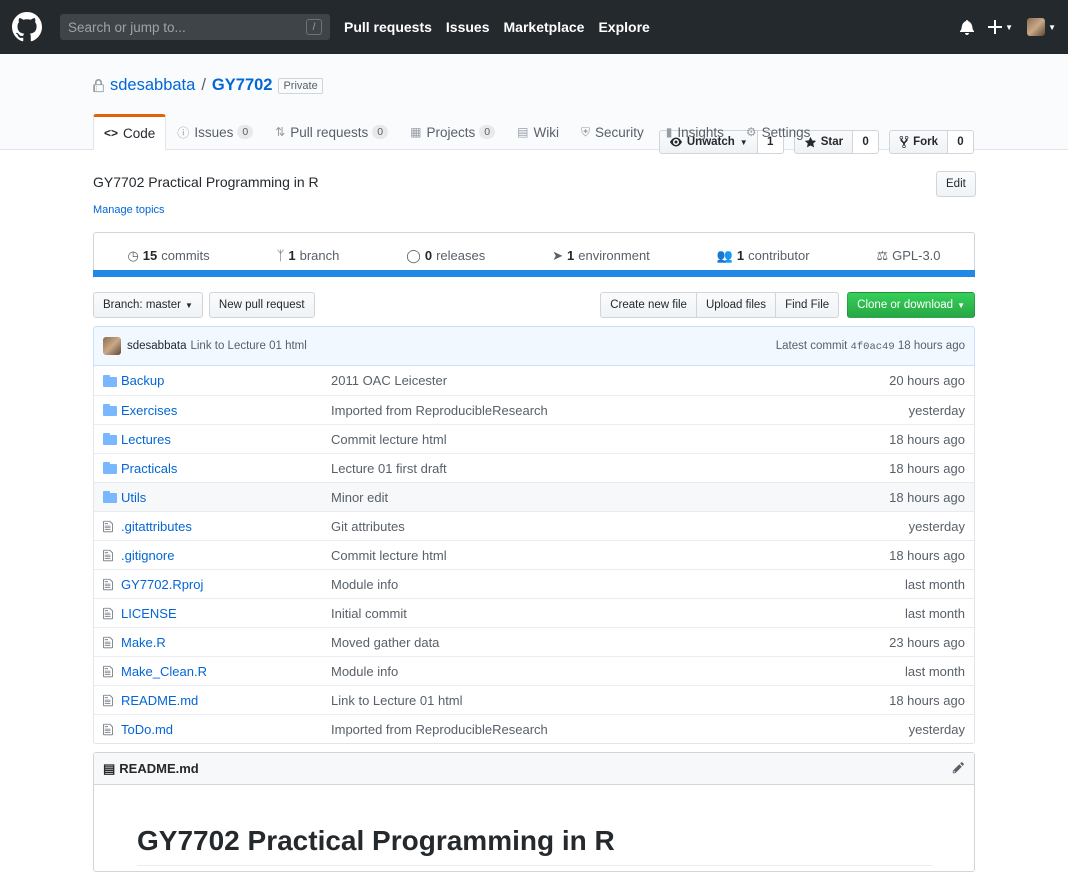 Image resolution: width=1068 pixels, height=872 pixels. What do you see at coordinates (614, 255) in the screenshot?
I see `environments-label: environment` at bounding box center [614, 255].